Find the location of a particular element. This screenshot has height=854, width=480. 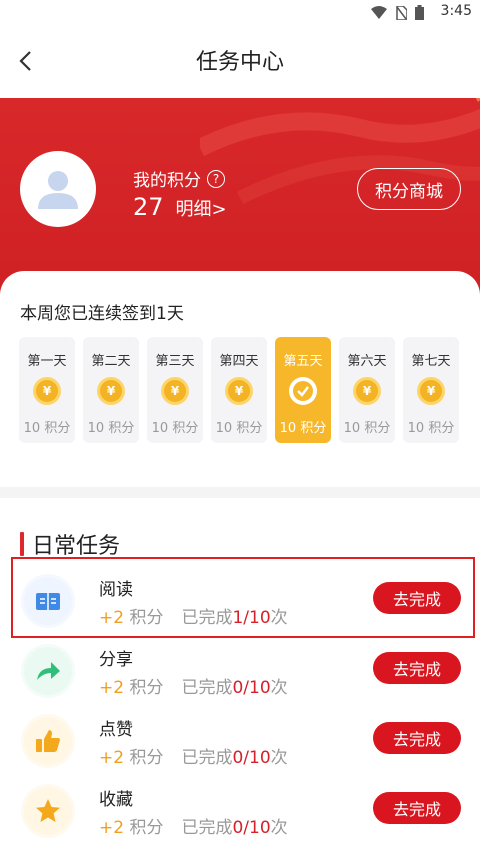

wifi-icon is located at coordinates (379, 12).